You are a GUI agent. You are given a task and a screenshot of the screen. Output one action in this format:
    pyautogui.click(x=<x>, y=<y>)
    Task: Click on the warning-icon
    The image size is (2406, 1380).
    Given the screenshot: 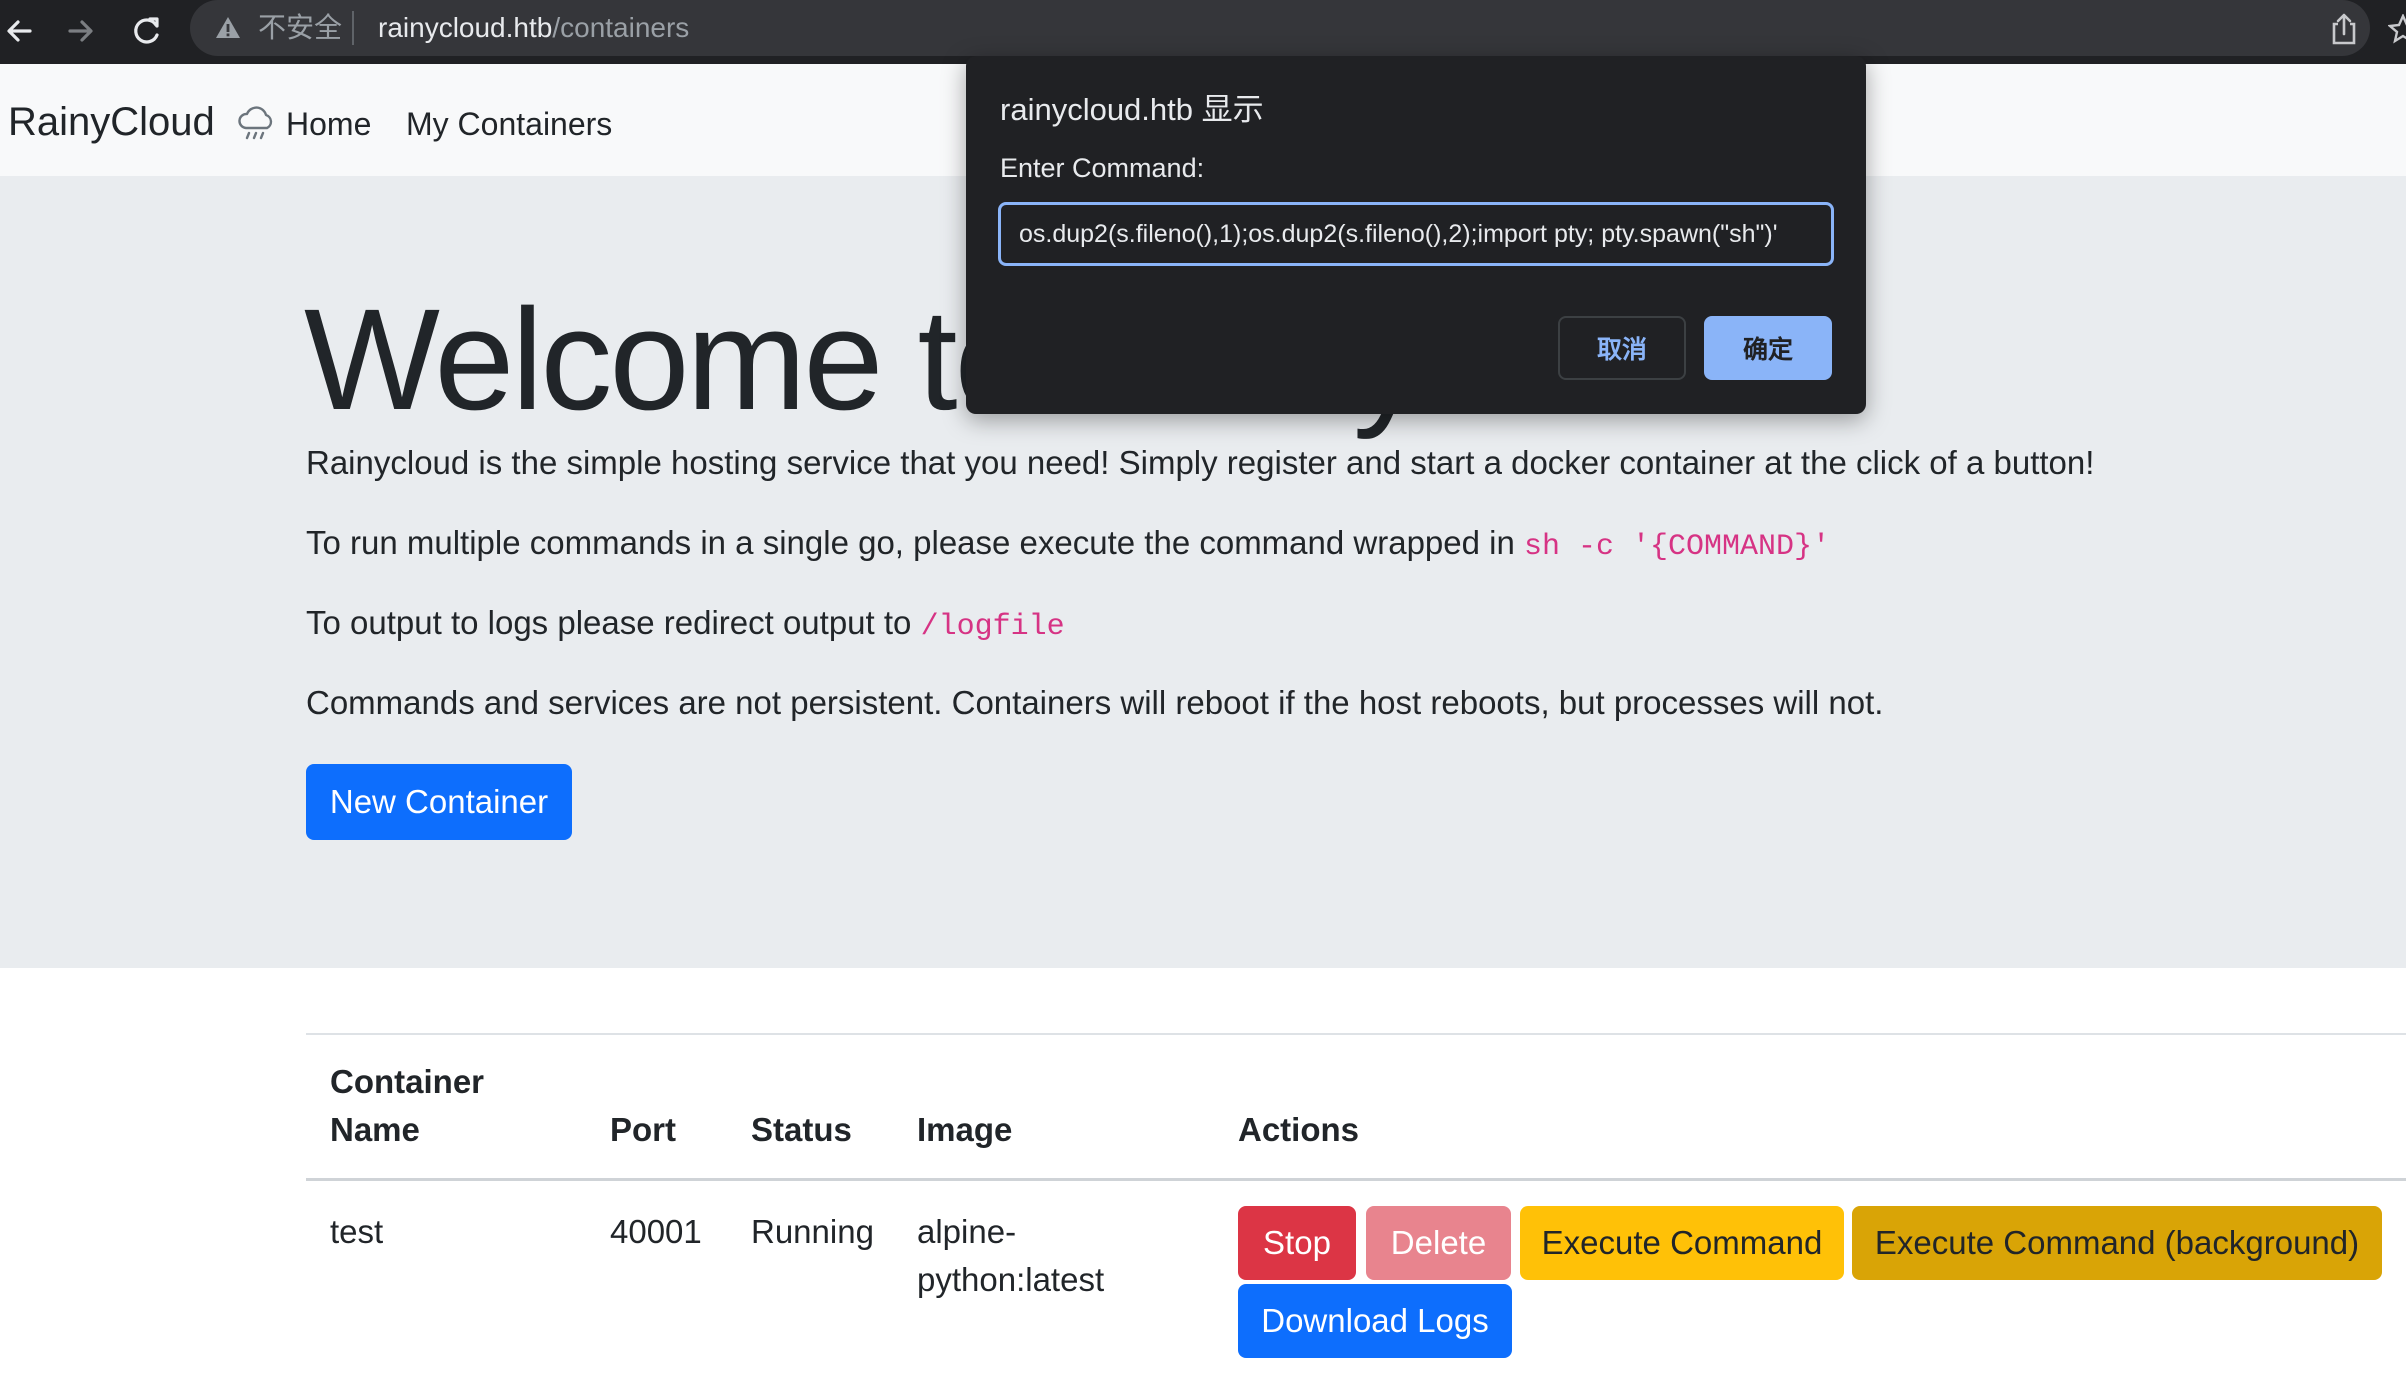 What is the action you would take?
    pyautogui.click(x=228, y=28)
    